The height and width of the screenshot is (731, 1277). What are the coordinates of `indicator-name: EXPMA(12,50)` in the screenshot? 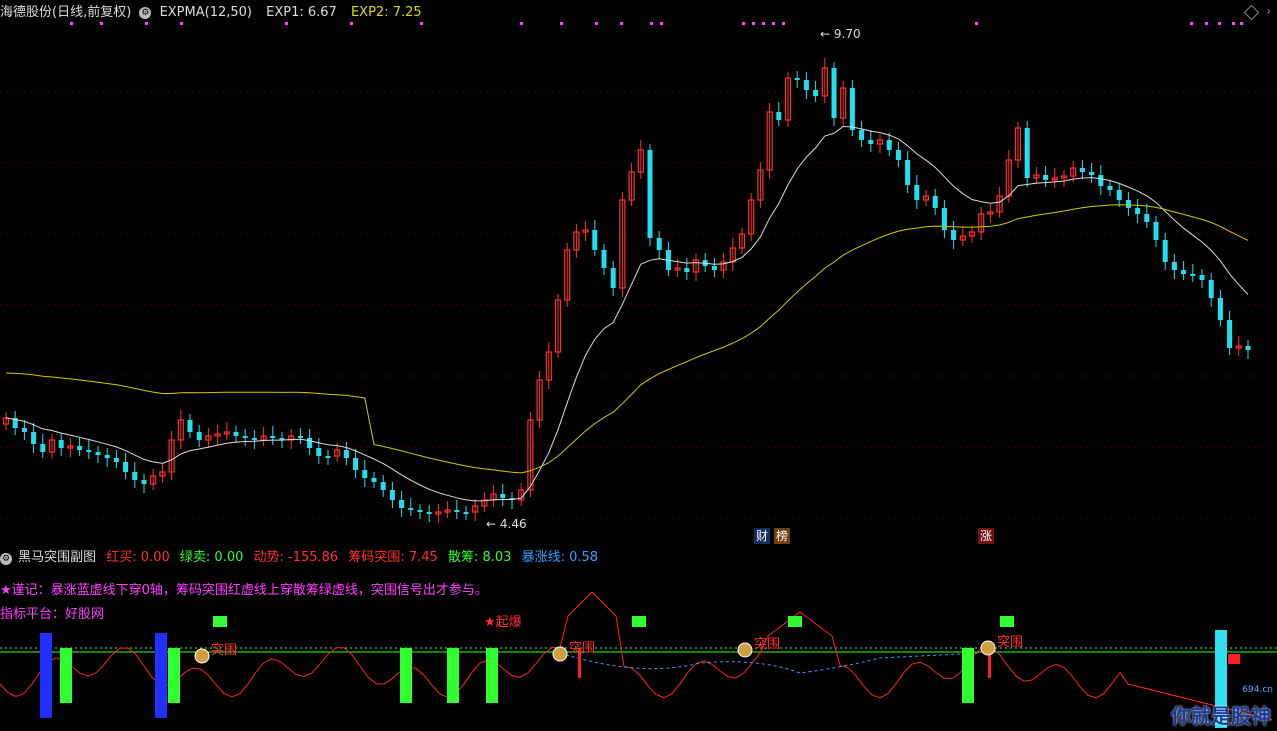 It's located at (206, 13).